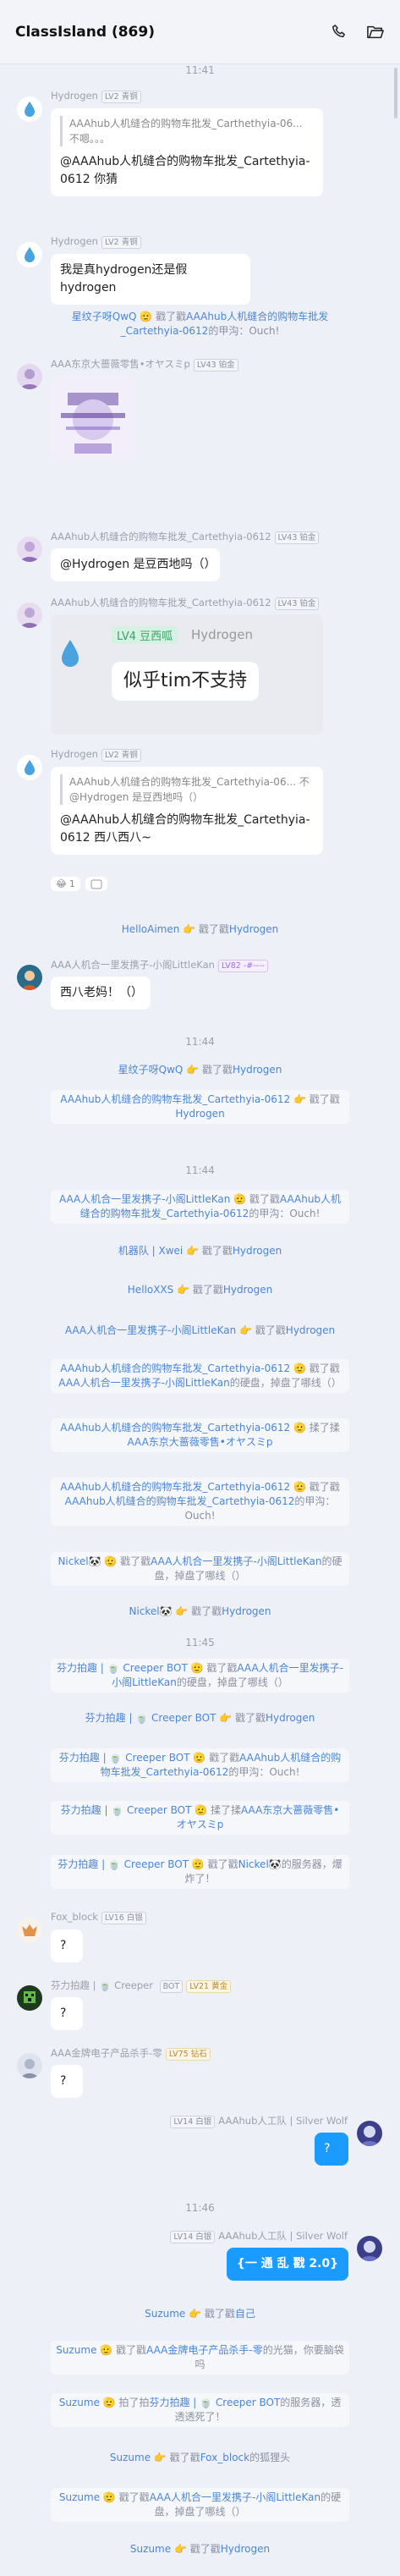  I want to click on message-bubble: {一 通 乱 戳 2.0}, so click(288, 2264).